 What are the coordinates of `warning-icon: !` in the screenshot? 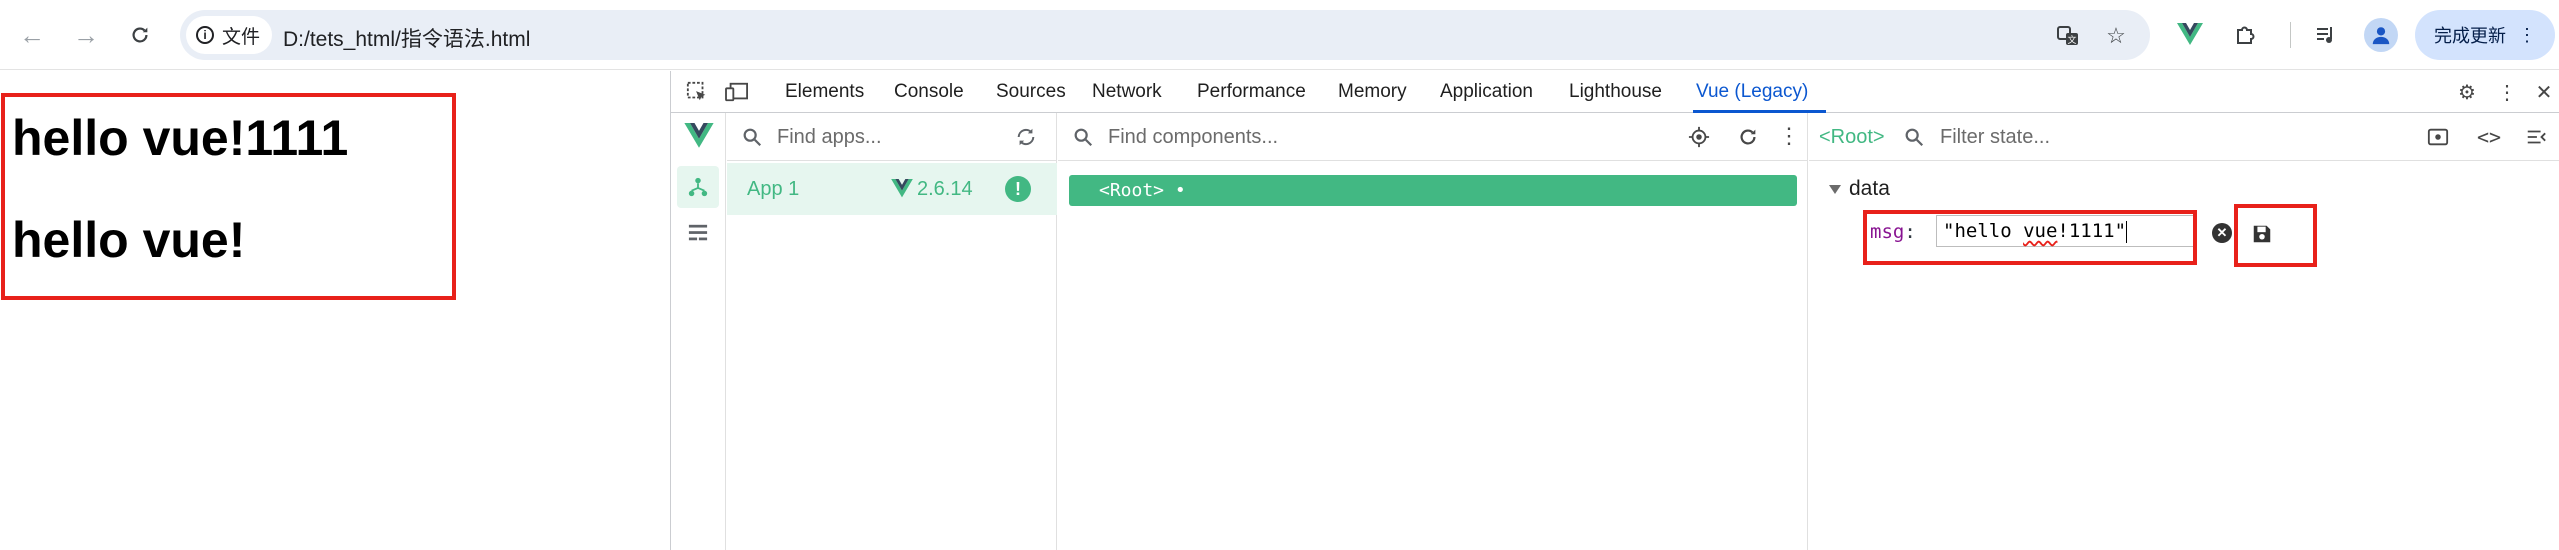 It's located at (1018, 189).